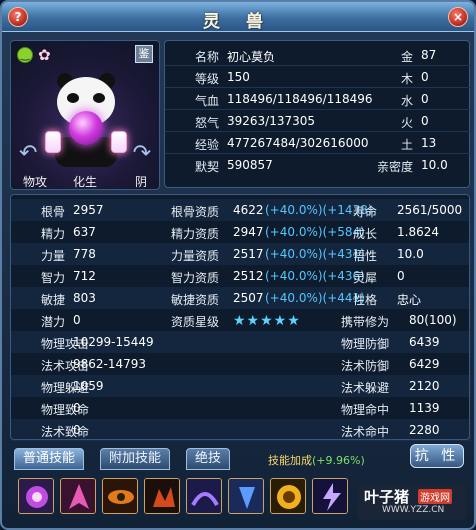 The image size is (476, 530). Describe the element at coordinates (424, 430) in the screenshot. I see `stat-value: 2280` at that location.